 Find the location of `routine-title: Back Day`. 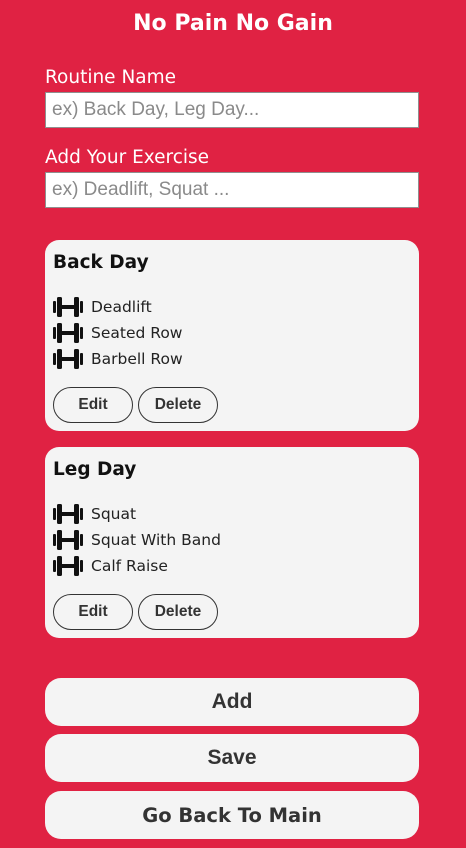

routine-title: Back Day is located at coordinates (101, 262).